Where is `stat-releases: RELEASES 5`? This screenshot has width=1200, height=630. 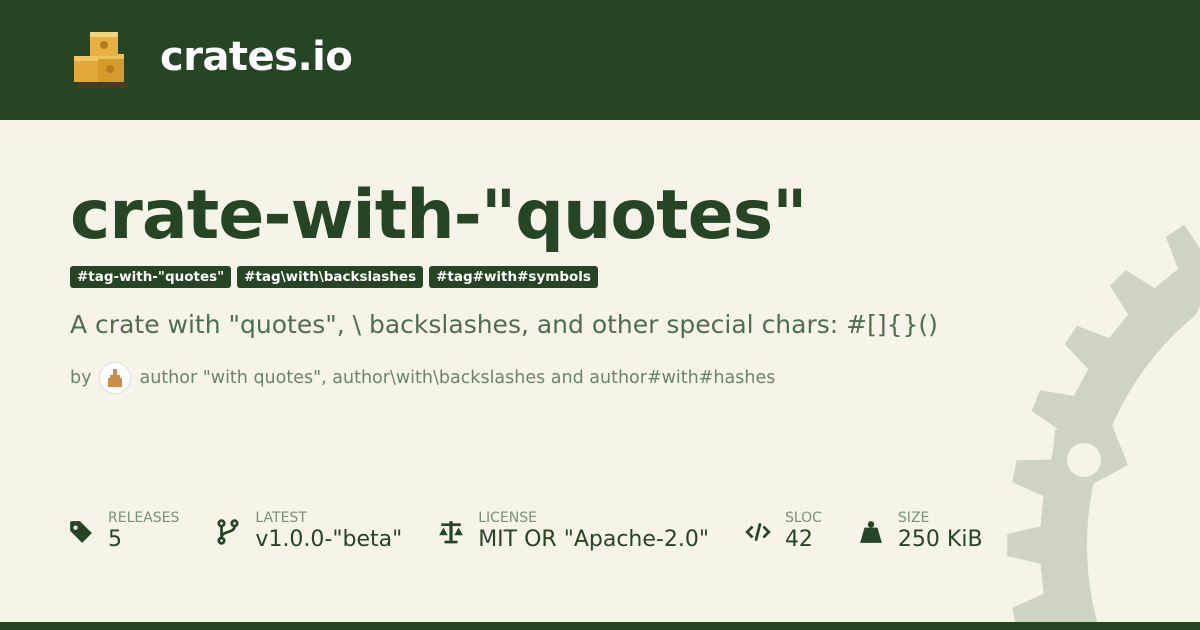
stat-releases: RELEASES 5 is located at coordinates (123, 531).